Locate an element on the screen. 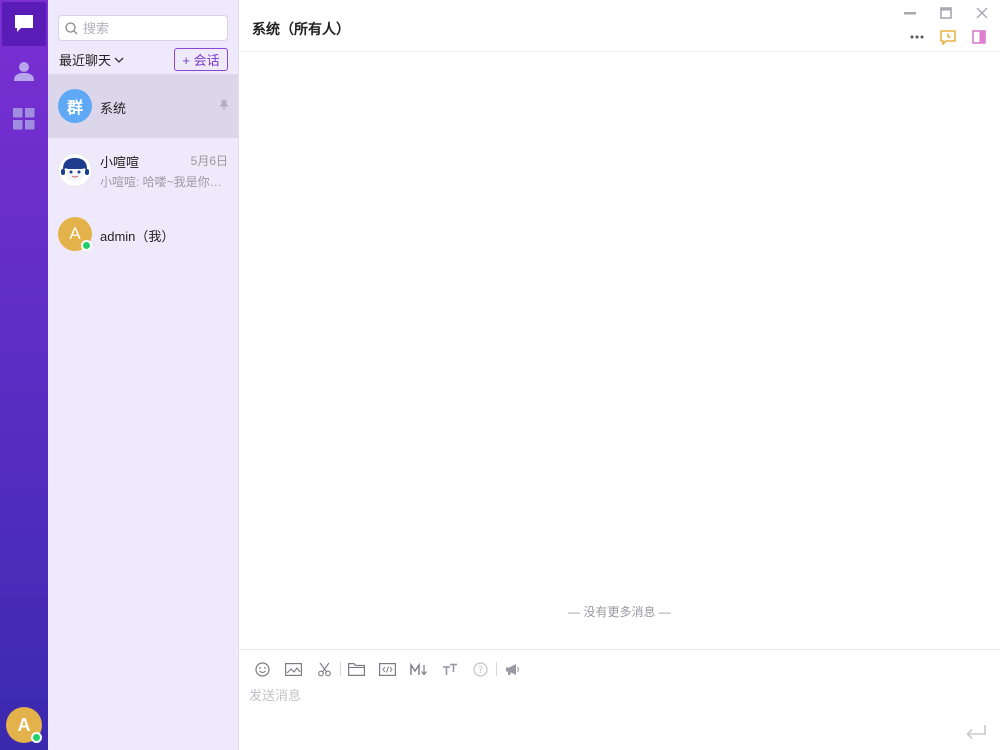 This screenshot has height=750, width=1000. composer-toolbar: ? is located at coordinates (387, 669).